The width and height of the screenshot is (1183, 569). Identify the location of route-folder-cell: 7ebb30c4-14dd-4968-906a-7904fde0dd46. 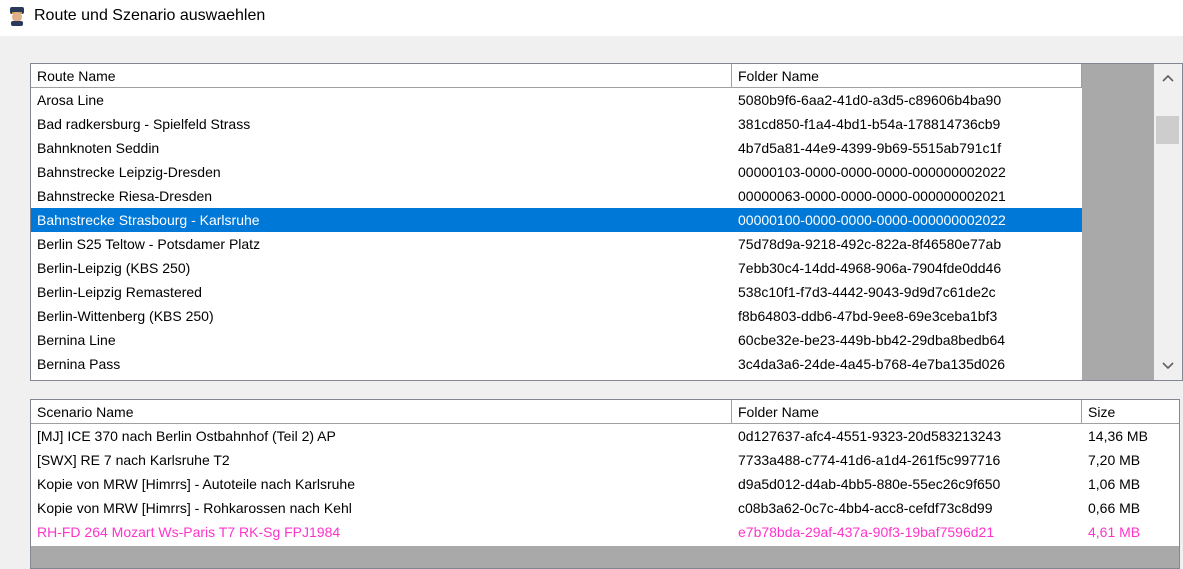
(870, 268).